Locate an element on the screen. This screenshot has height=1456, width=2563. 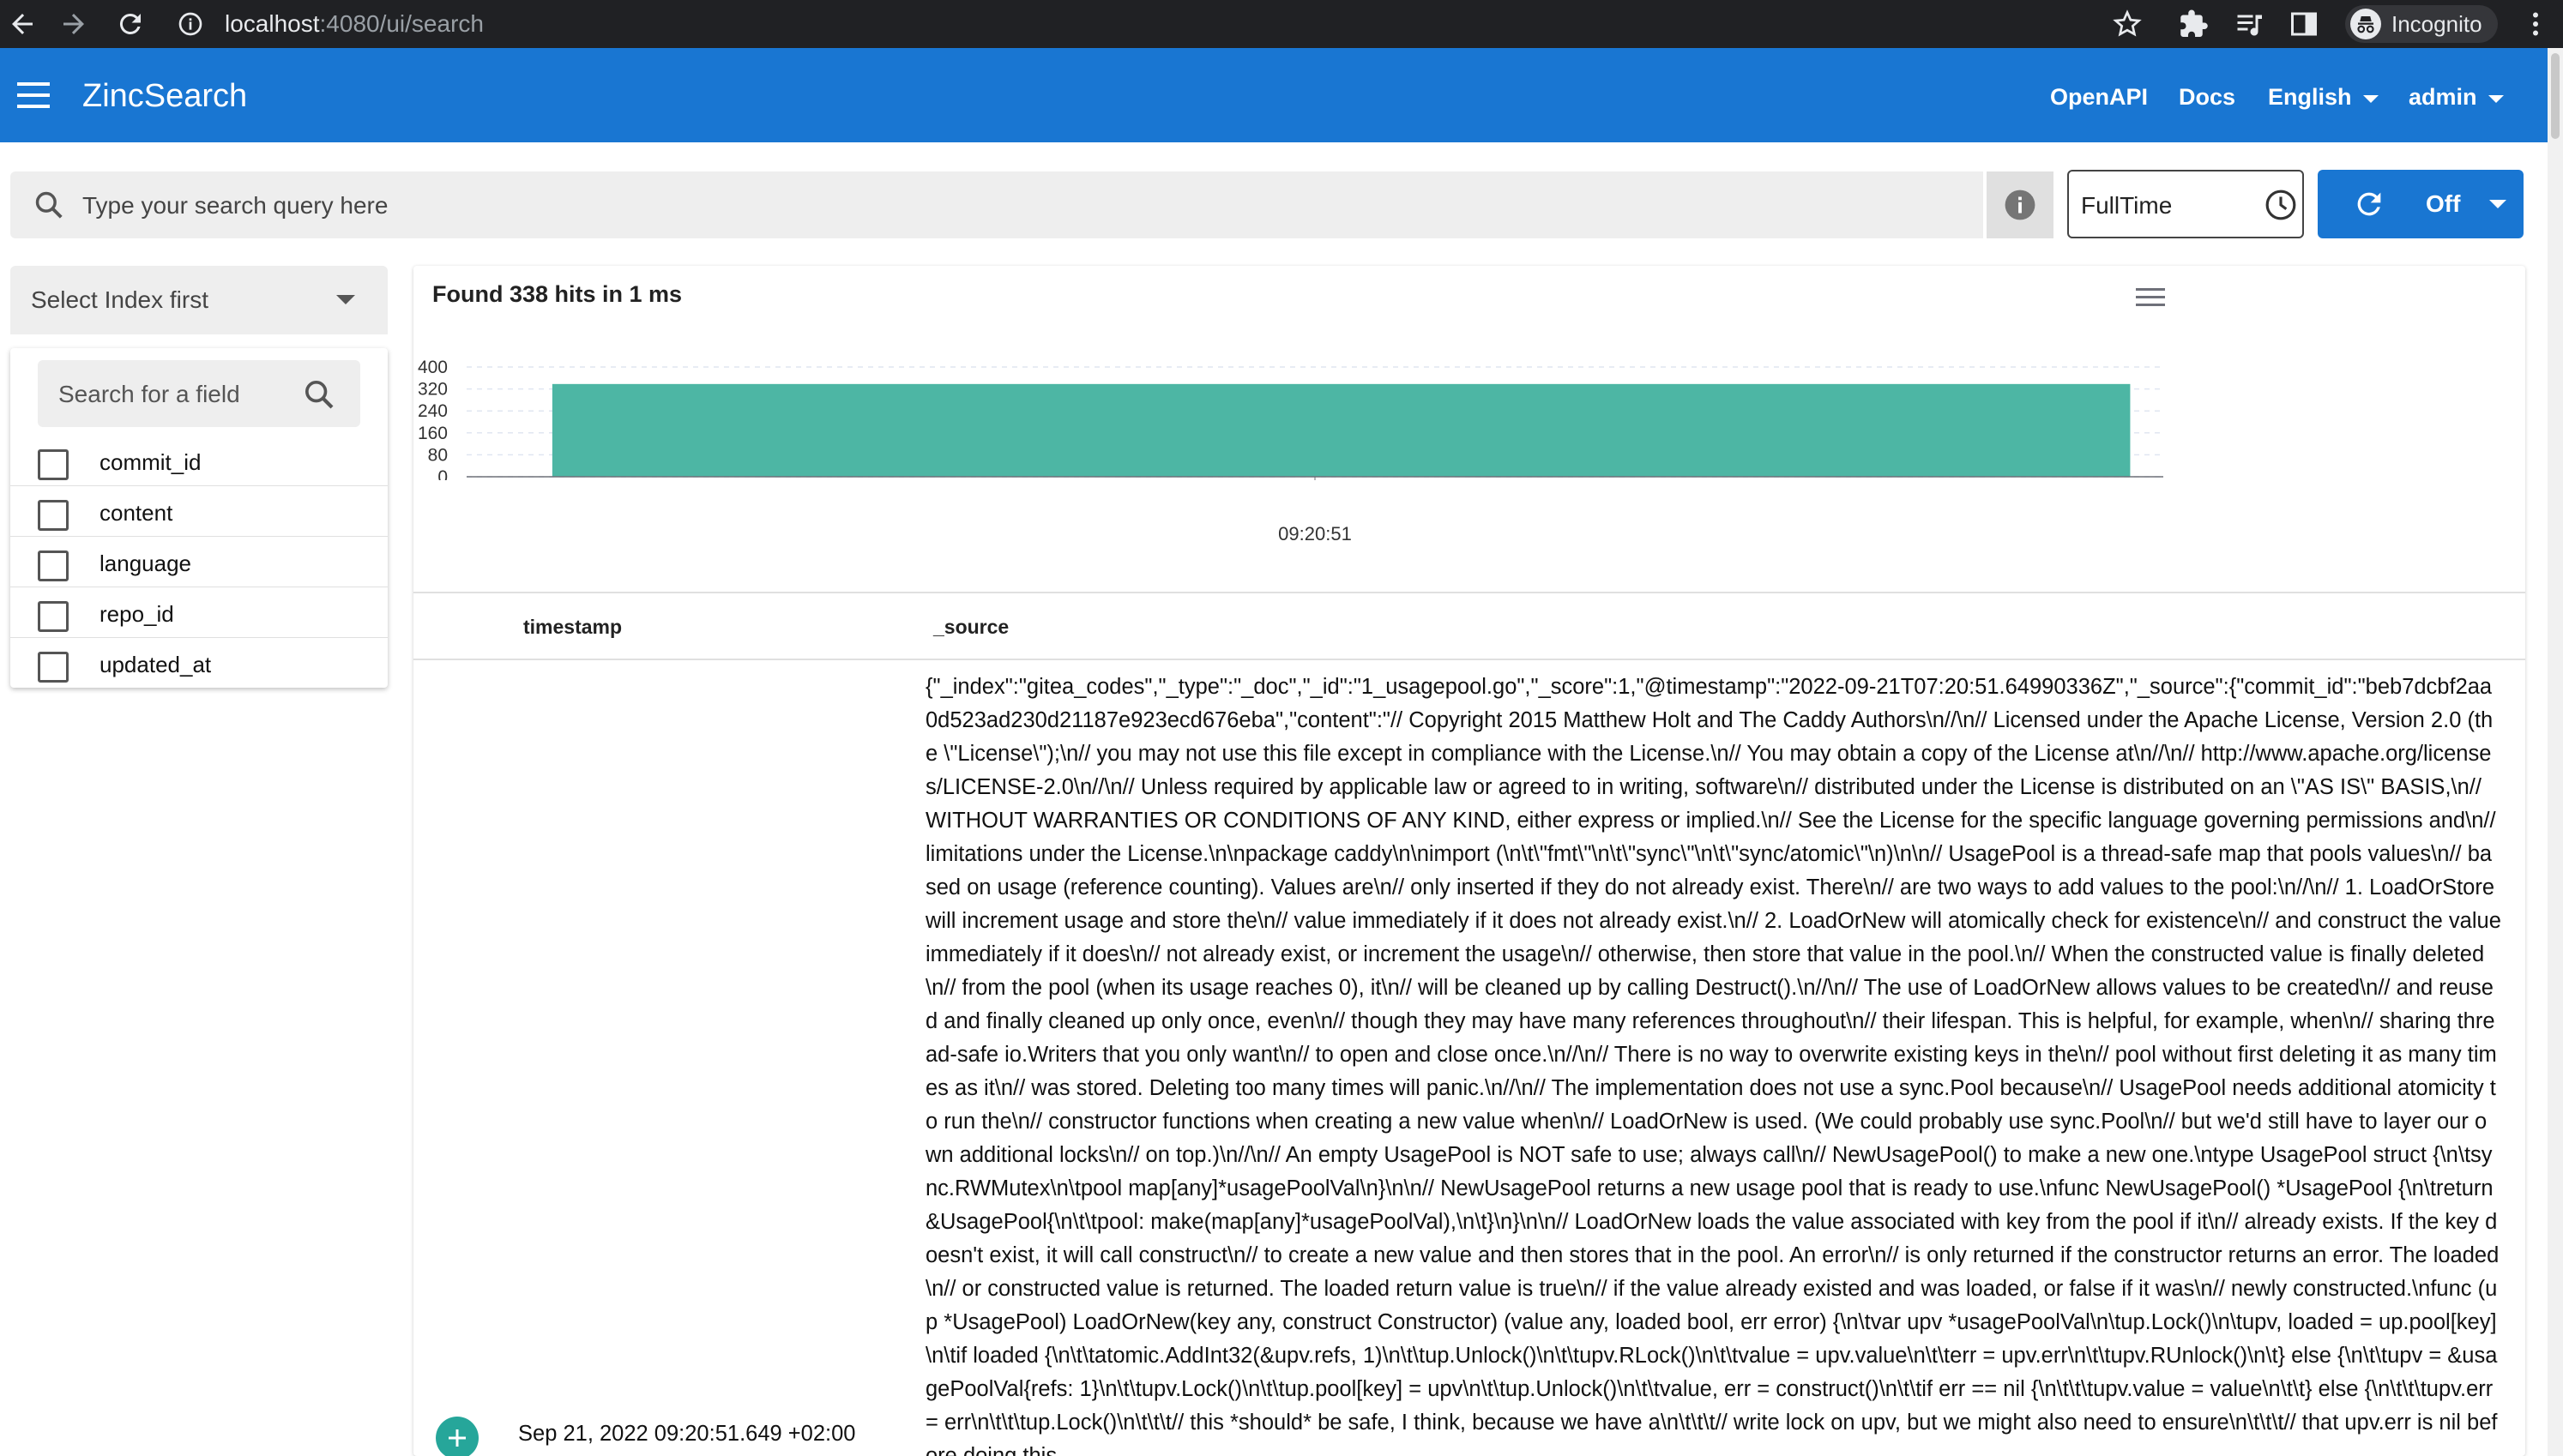
auto-refresh-button: Off is located at coordinates (2421, 204).